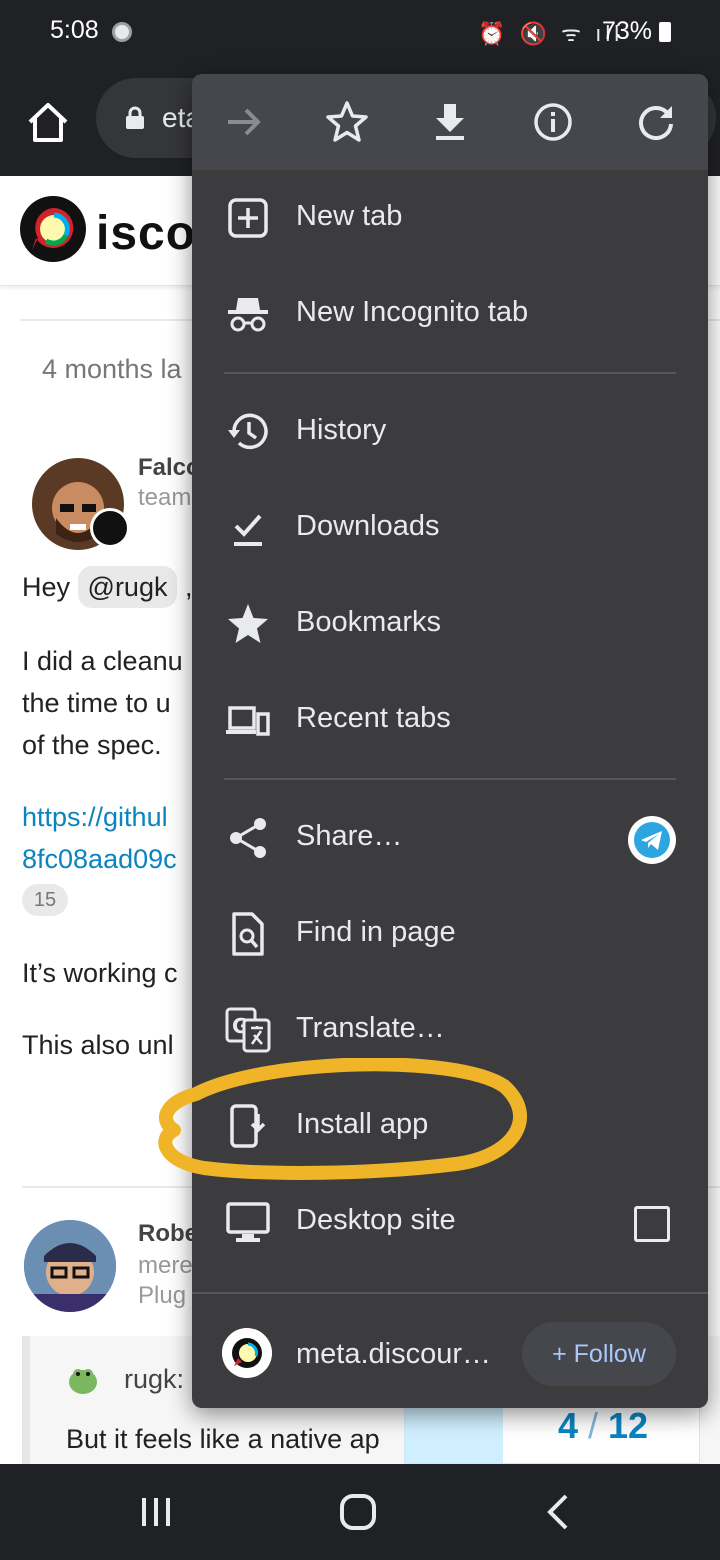 This screenshot has height=1560, width=720. Describe the element at coordinates (135, 117) in the screenshot. I see `lock-icon` at that location.